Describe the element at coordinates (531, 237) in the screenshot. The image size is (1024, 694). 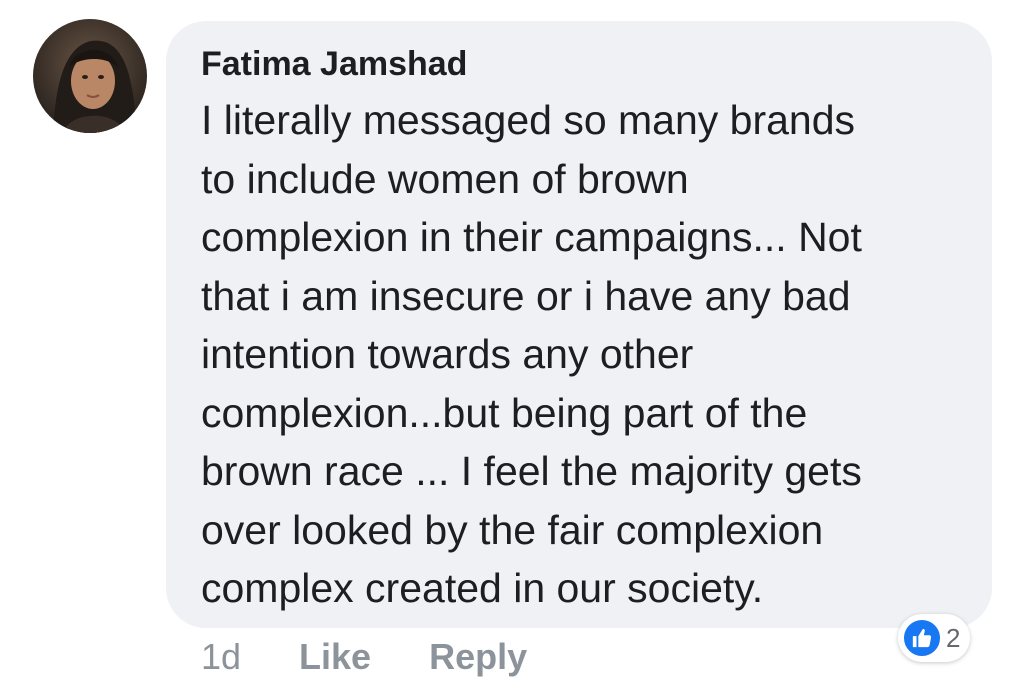
I see `comment-text-line: complexion in their campaigns... Not` at that location.